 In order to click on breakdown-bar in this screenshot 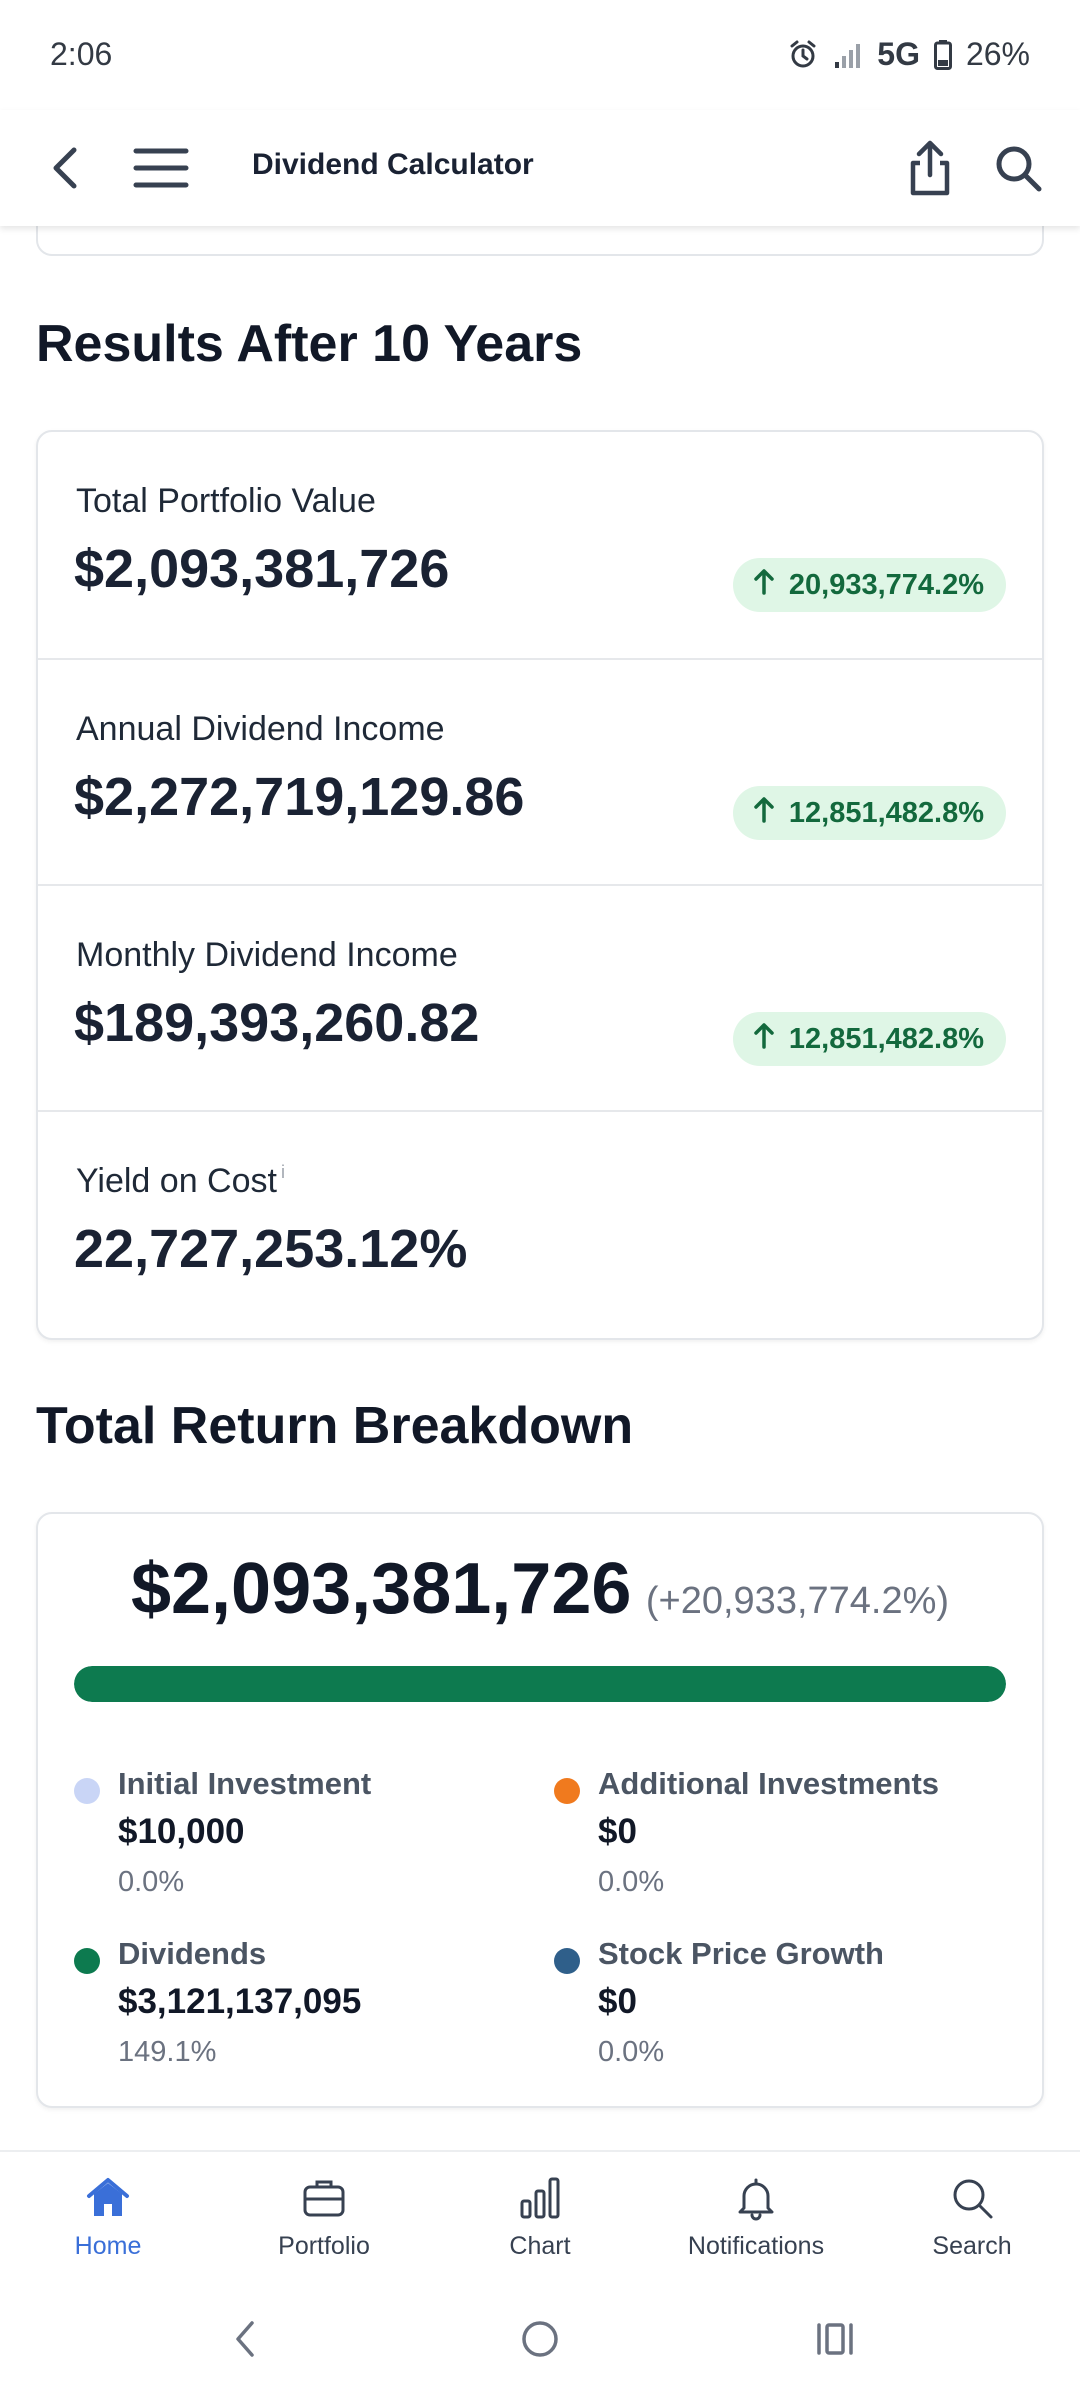, I will do `click(540, 1684)`.